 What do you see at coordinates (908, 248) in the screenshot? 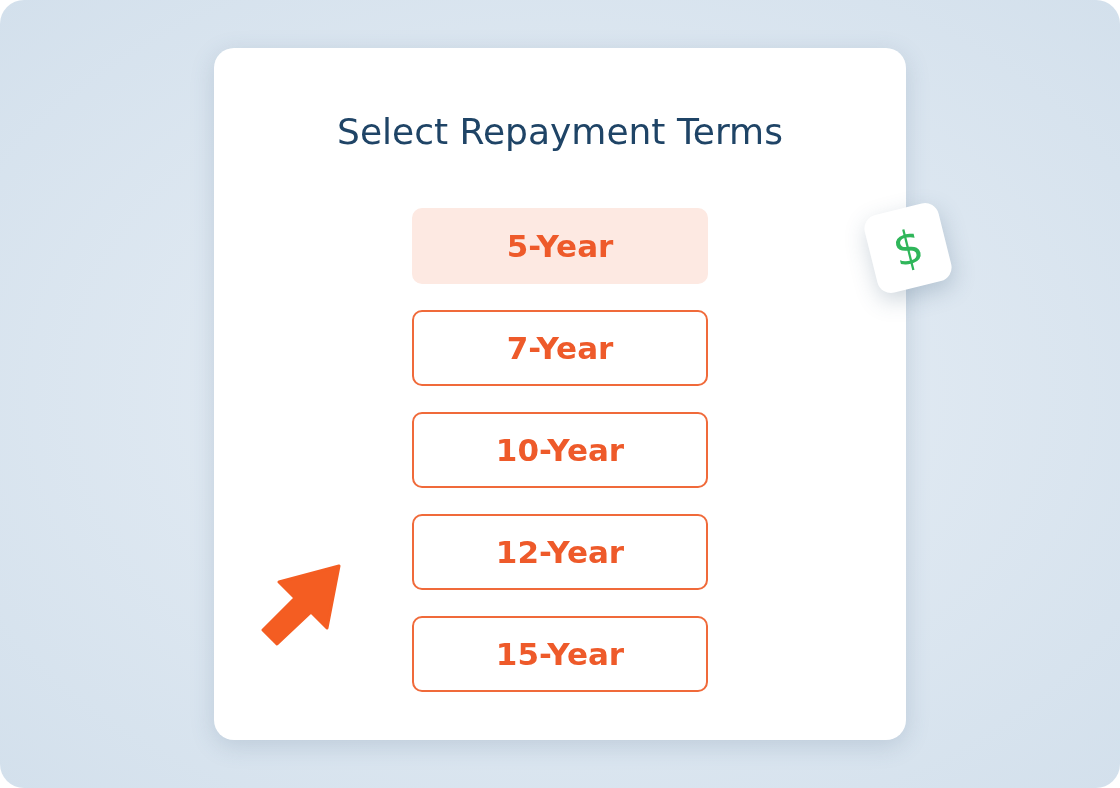
I see `dollar-sign: $` at bounding box center [908, 248].